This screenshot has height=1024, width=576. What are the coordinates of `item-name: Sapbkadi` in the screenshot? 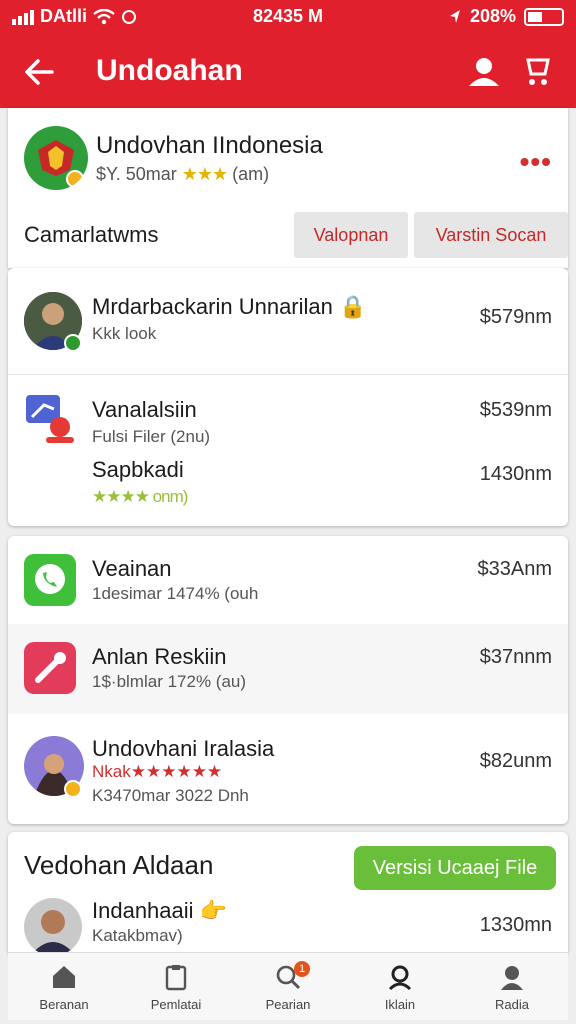 It's located at (138, 469).